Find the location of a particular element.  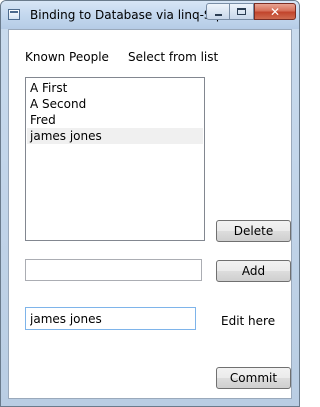

minimize-icon is located at coordinates (218, 14).